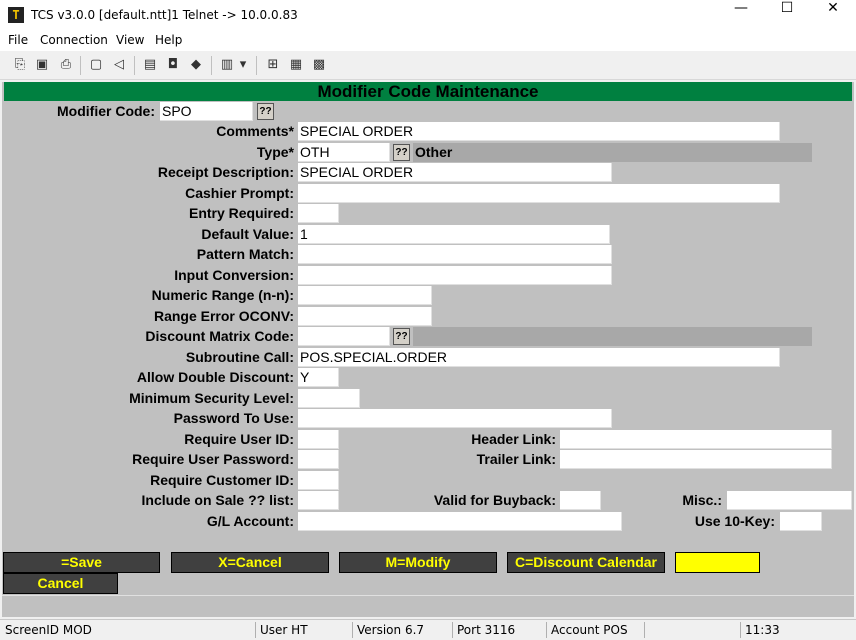 This screenshot has height=640, width=856. What do you see at coordinates (486, 630) in the screenshot?
I see `status-port: Port 3116` at bounding box center [486, 630].